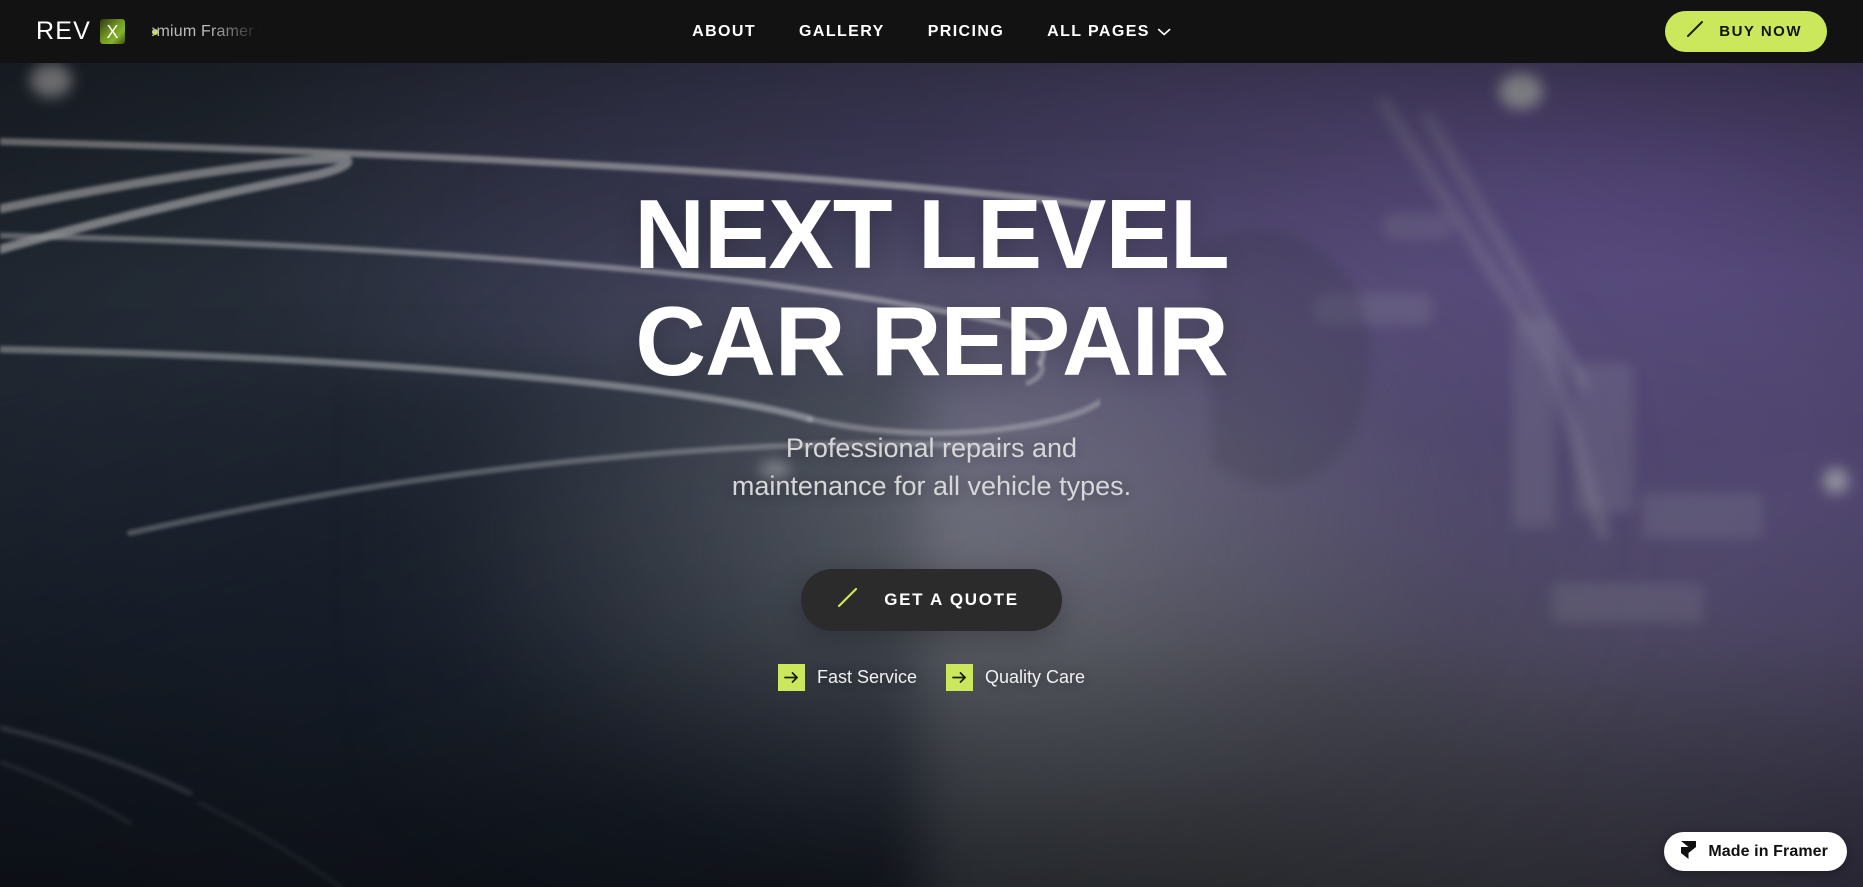 This screenshot has width=1863, height=887. Describe the element at coordinates (1760, 31) in the screenshot. I see `buy-now-label: BUY NOW` at that location.